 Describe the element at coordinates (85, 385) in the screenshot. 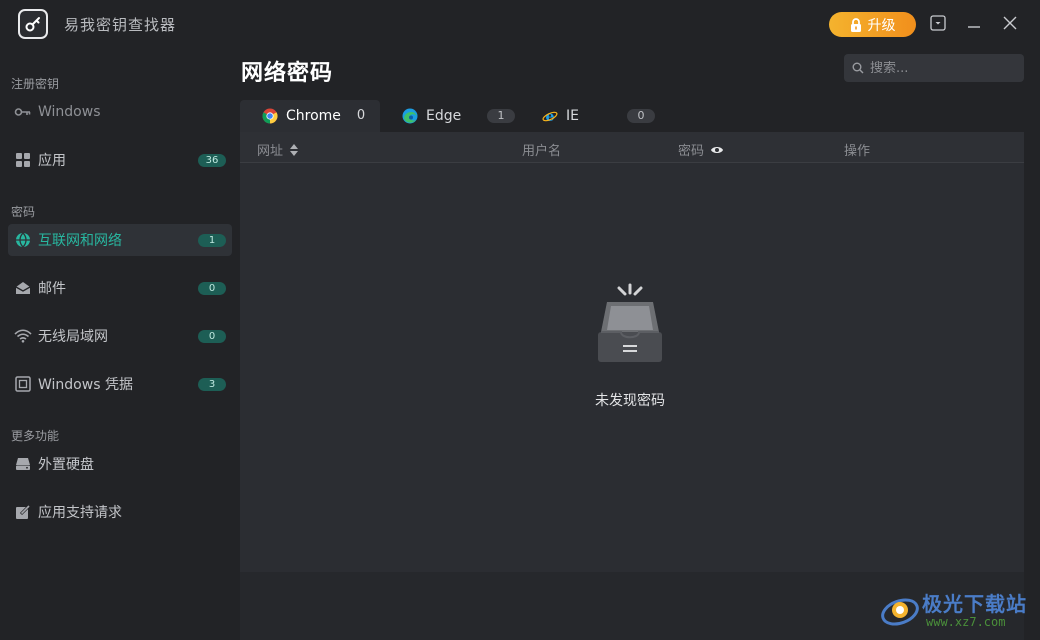

I see `sidebar-item-label: Windows 凭据` at that location.